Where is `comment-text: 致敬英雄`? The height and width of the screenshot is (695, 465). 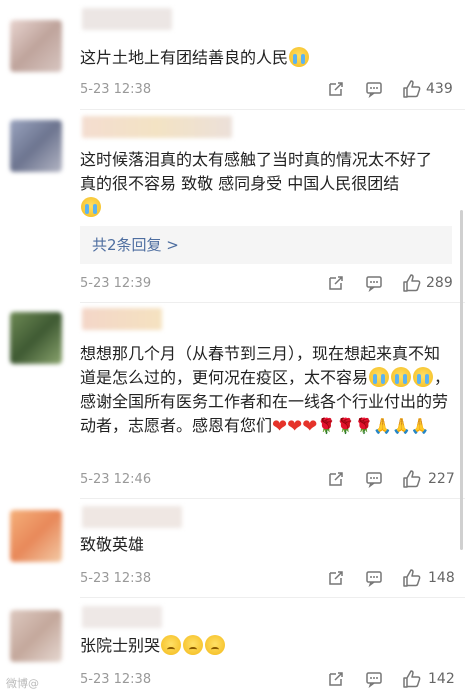 comment-text: 致敬英雄 is located at coordinates (112, 544).